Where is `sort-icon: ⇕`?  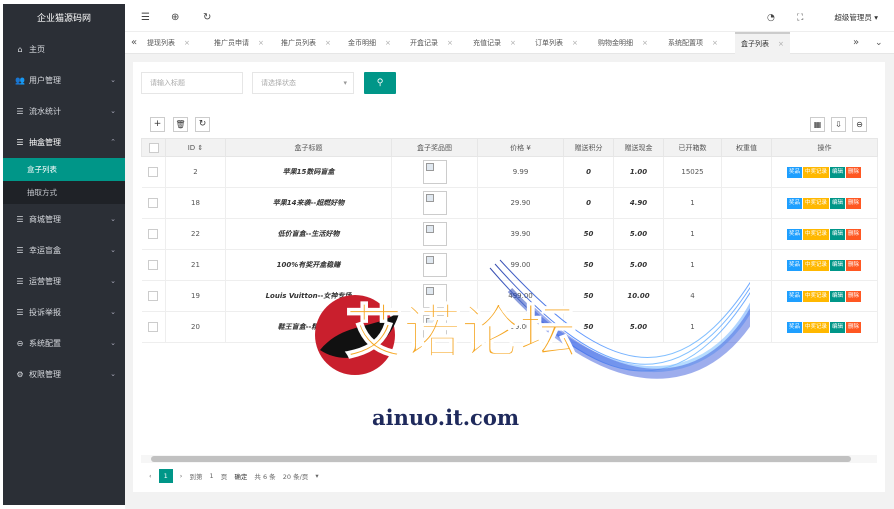 sort-icon: ⇕ is located at coordinates (199, 148).